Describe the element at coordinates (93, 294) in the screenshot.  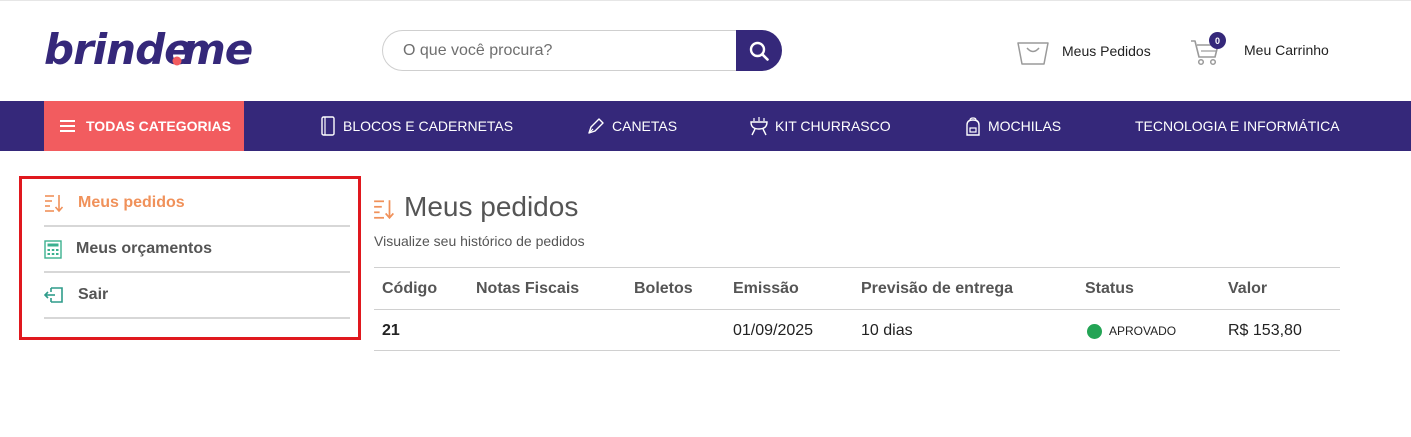
I see `sidebar-item-label: Sair` at that location.